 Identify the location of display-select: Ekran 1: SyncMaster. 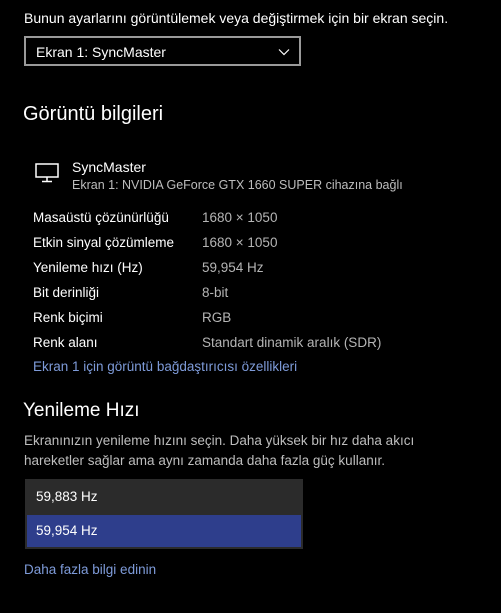
(162, 51).